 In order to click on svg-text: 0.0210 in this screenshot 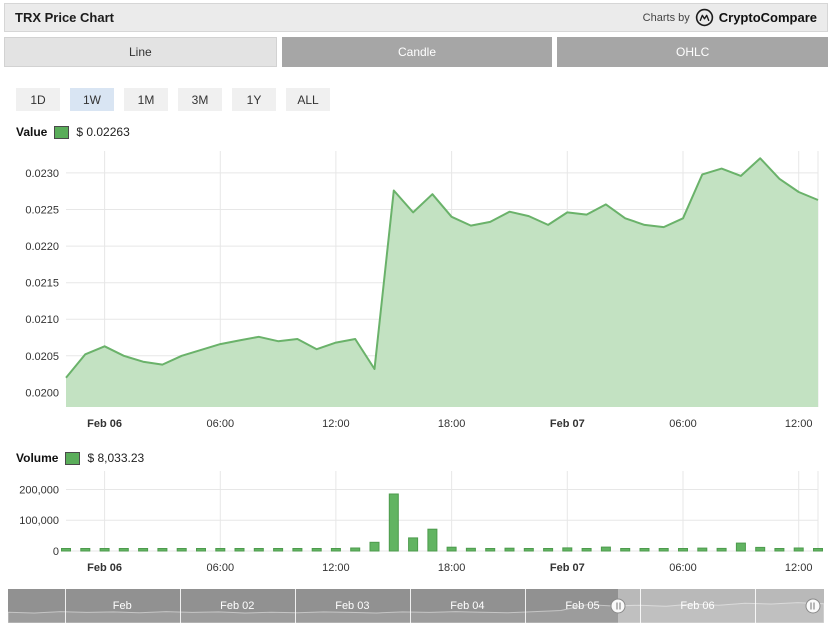, I will do `click(42, 320)`.